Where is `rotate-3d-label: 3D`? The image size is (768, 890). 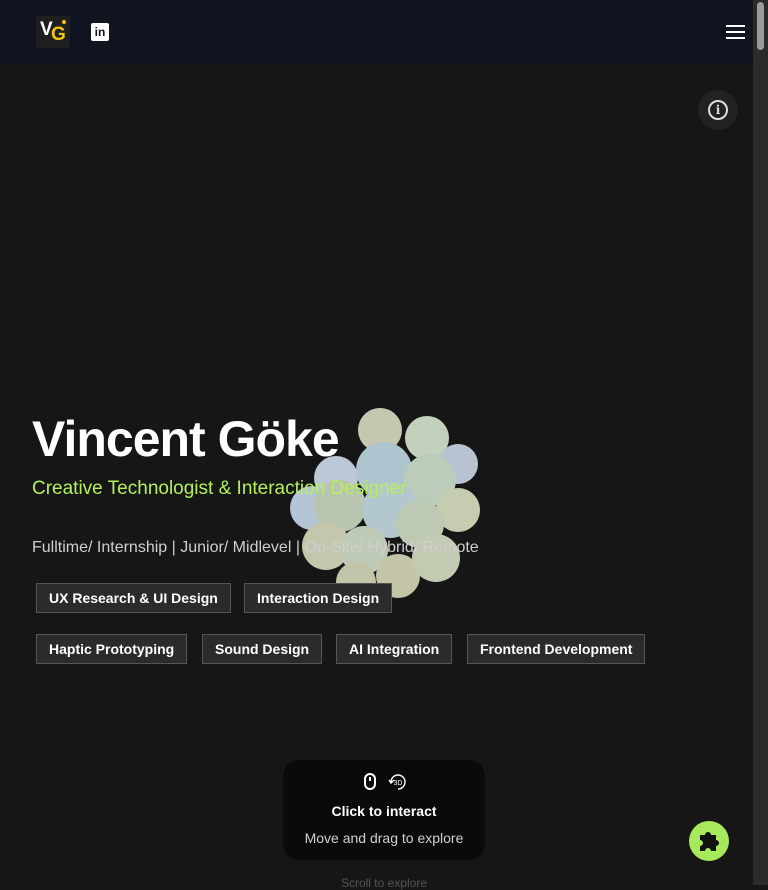 rotate-3d-label: 3D is located at coordinates (398, 783).